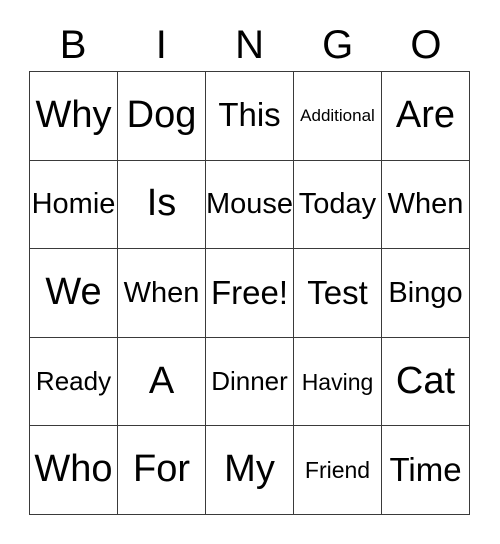 The height and width of the screenshot is (544, 500). I want to click on bingo-cell-label: Are, so click(425, 114).